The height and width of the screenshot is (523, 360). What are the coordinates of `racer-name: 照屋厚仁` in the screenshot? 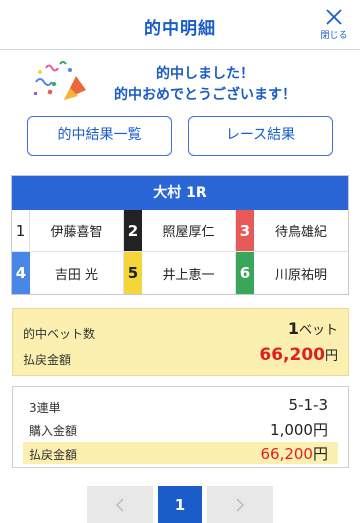 It's located at (188, 232).